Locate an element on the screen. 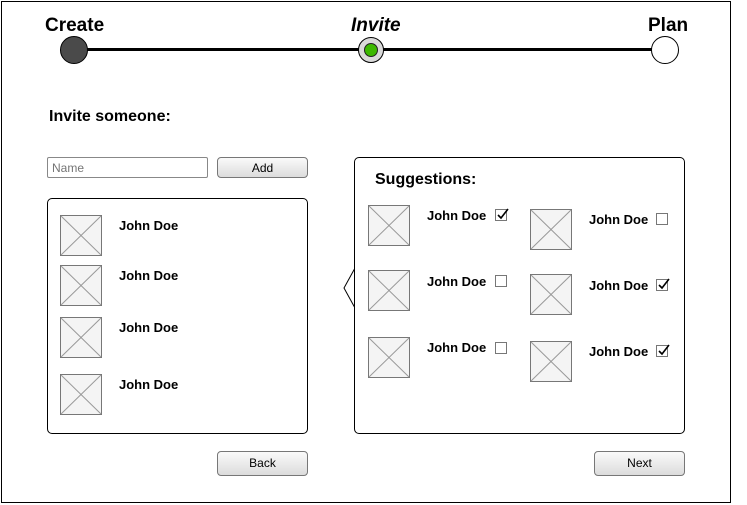 This screenshot has height=505, width=747. step-label-invite: Invite is located at coordinates (376, 25).